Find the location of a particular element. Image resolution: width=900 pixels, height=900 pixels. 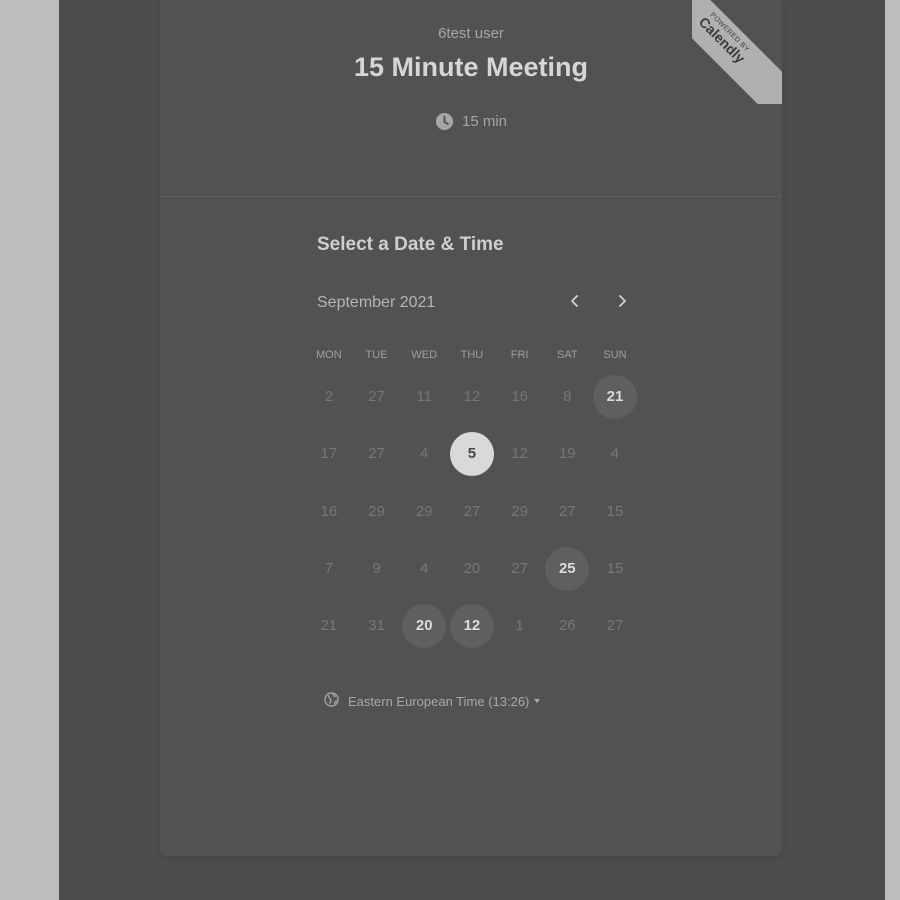

calendar-day-number: 19 is located at coordinates (567, 454).